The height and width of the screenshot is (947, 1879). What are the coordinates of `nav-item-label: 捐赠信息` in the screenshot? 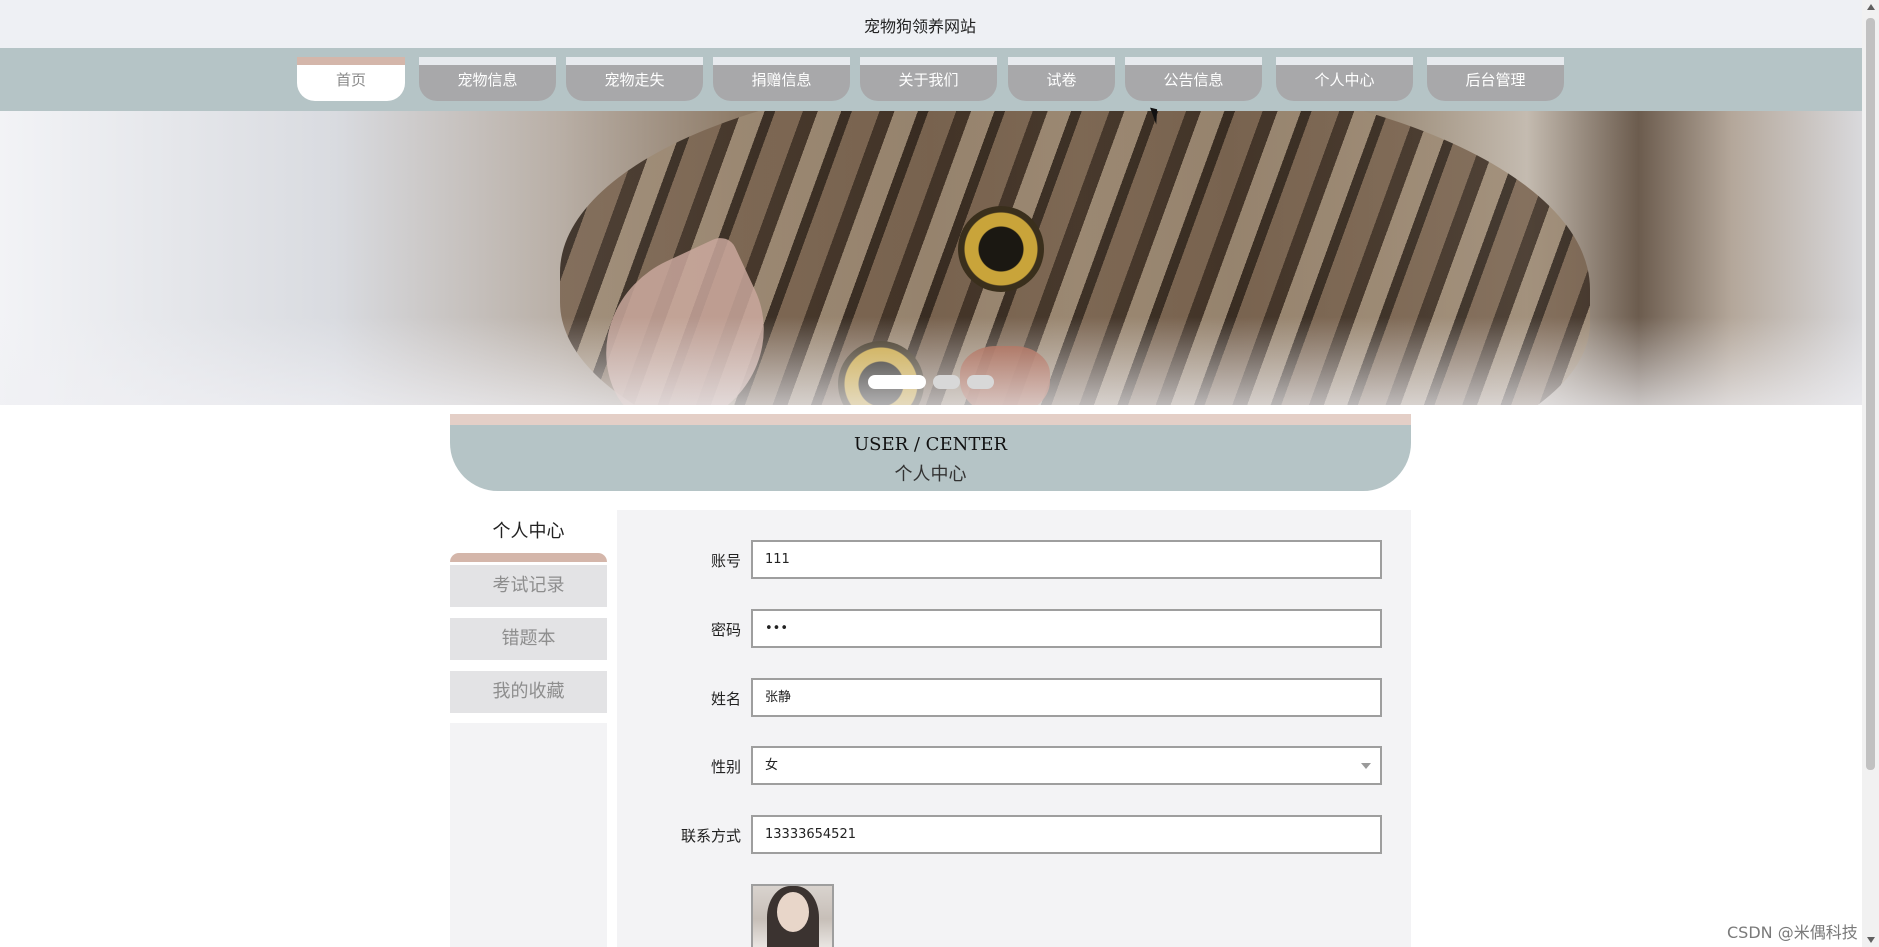 It's located at (781, 80).